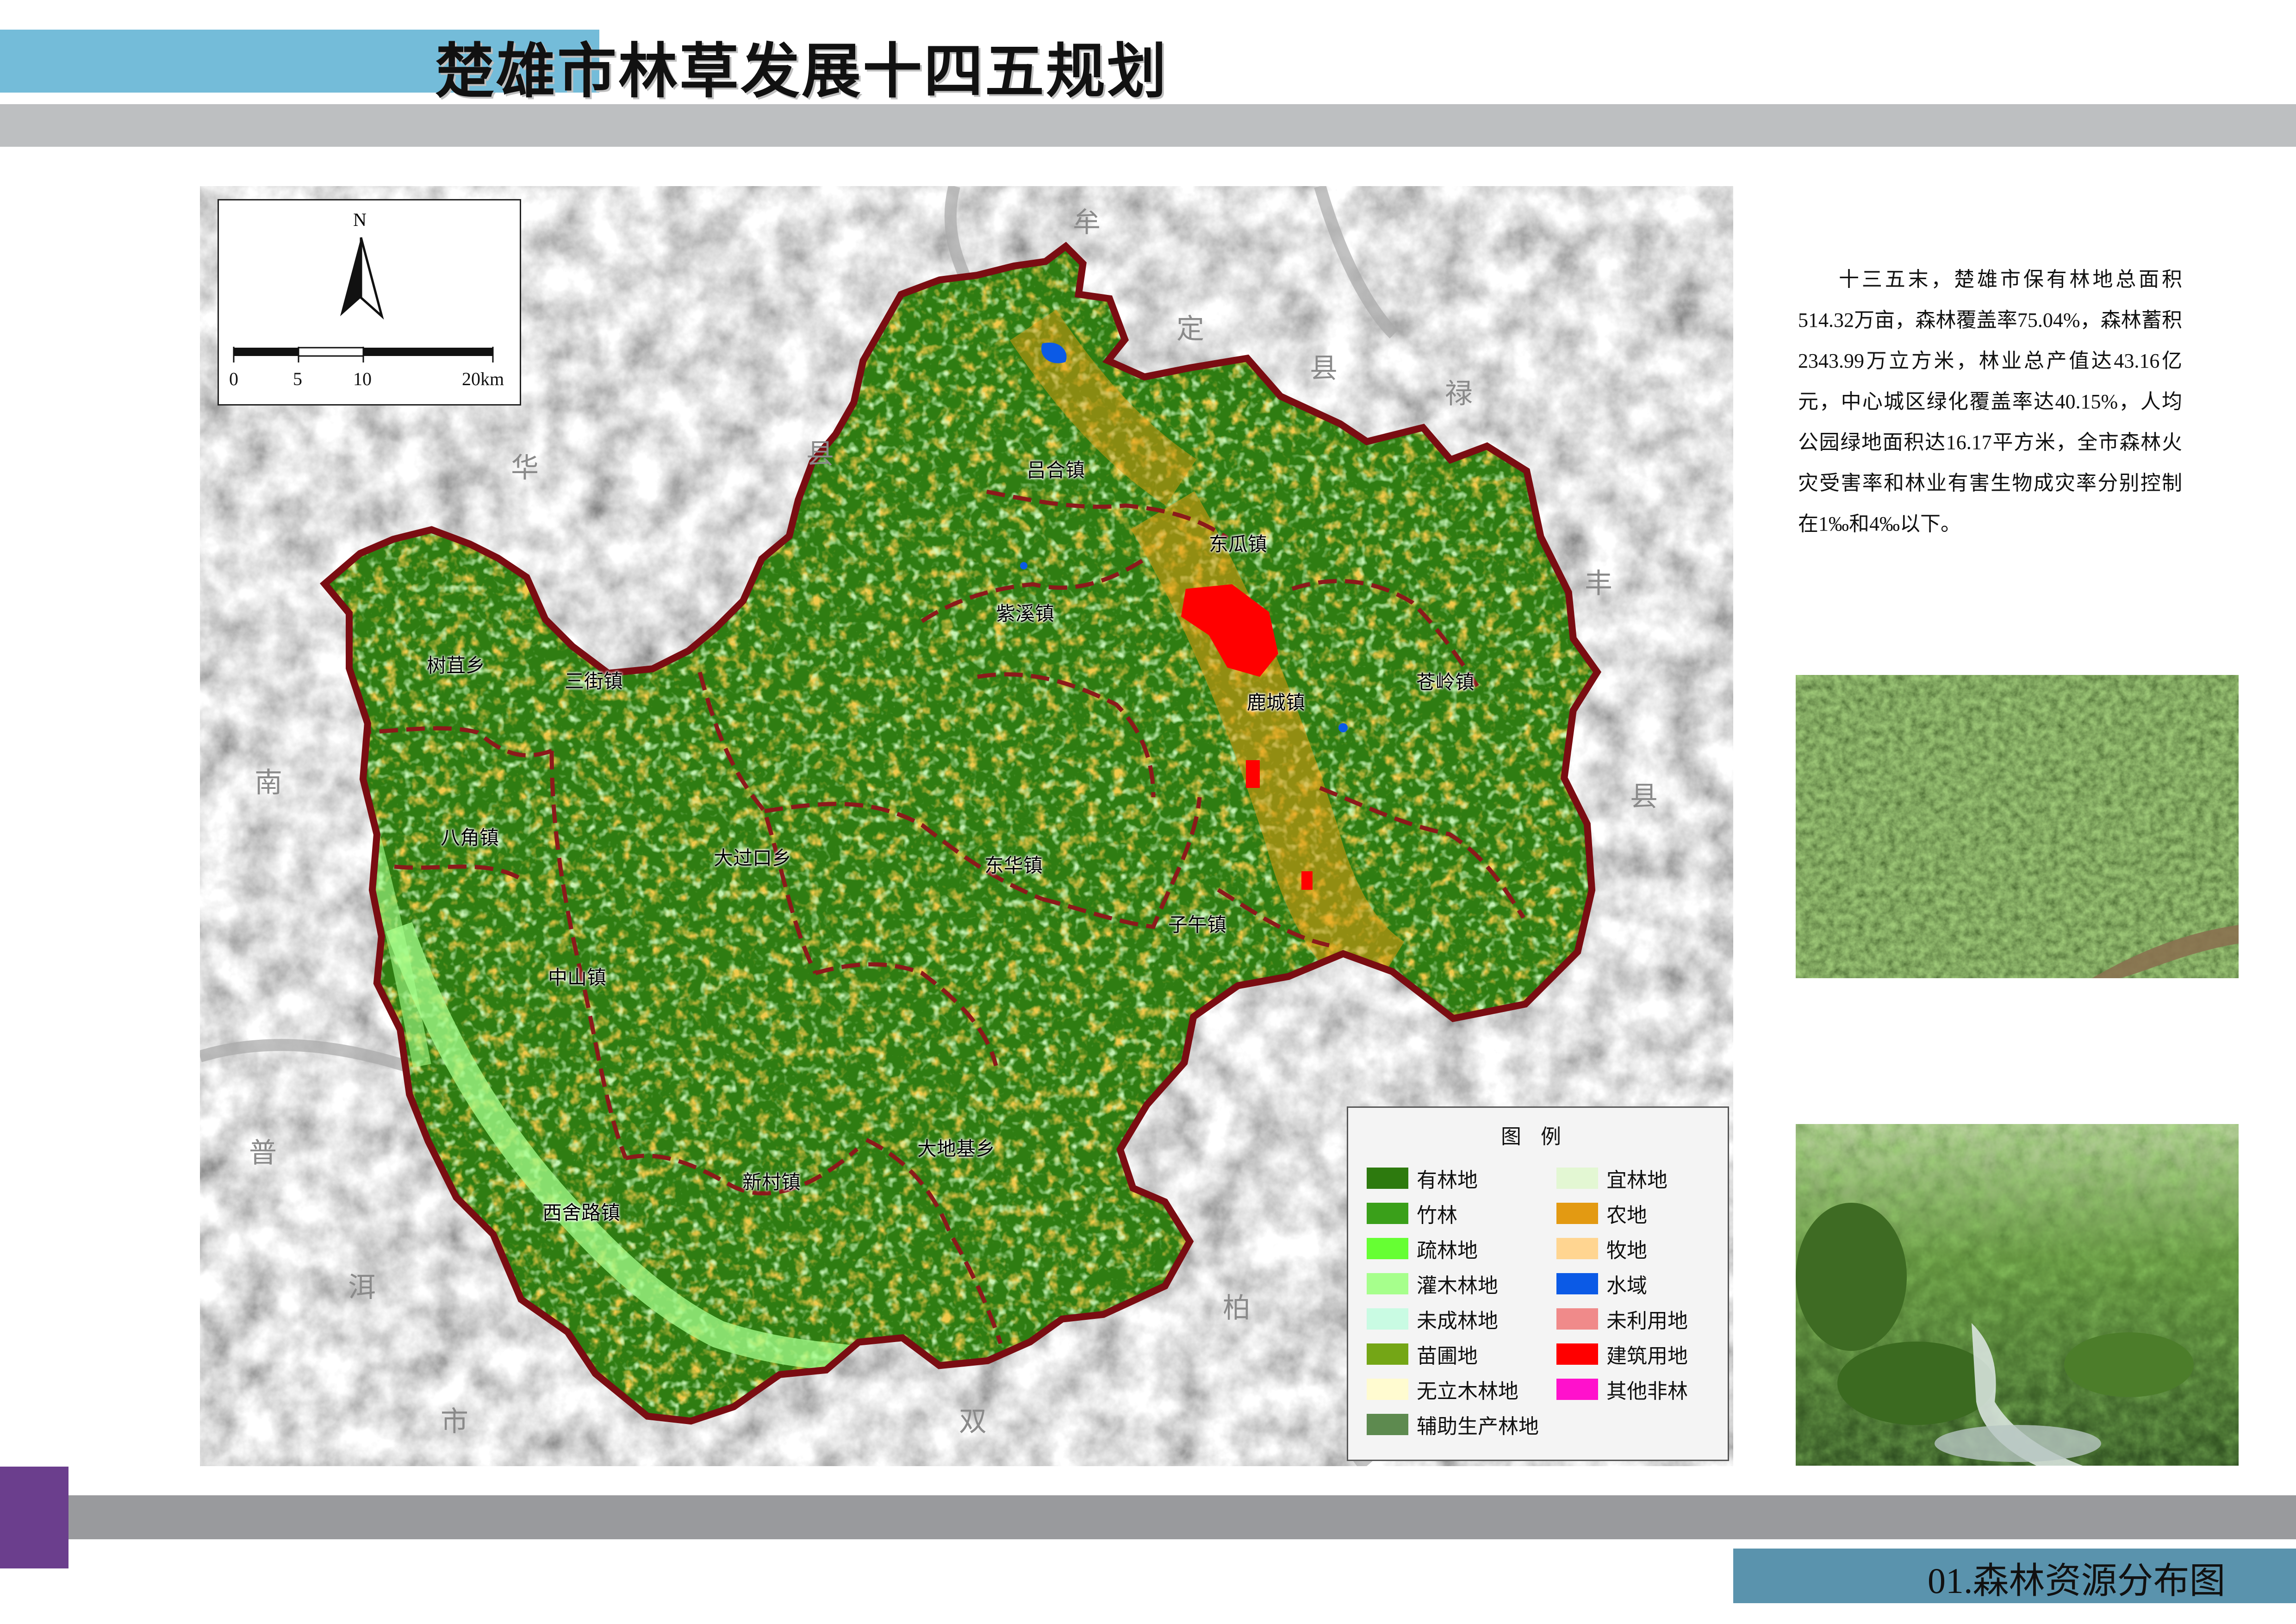 The image size is (2296, 1624). What do you see at coordinates (1647, 1321) in the screenshot?
I see `legend-label: 未利用地` at bounding box center [1647, 1321].